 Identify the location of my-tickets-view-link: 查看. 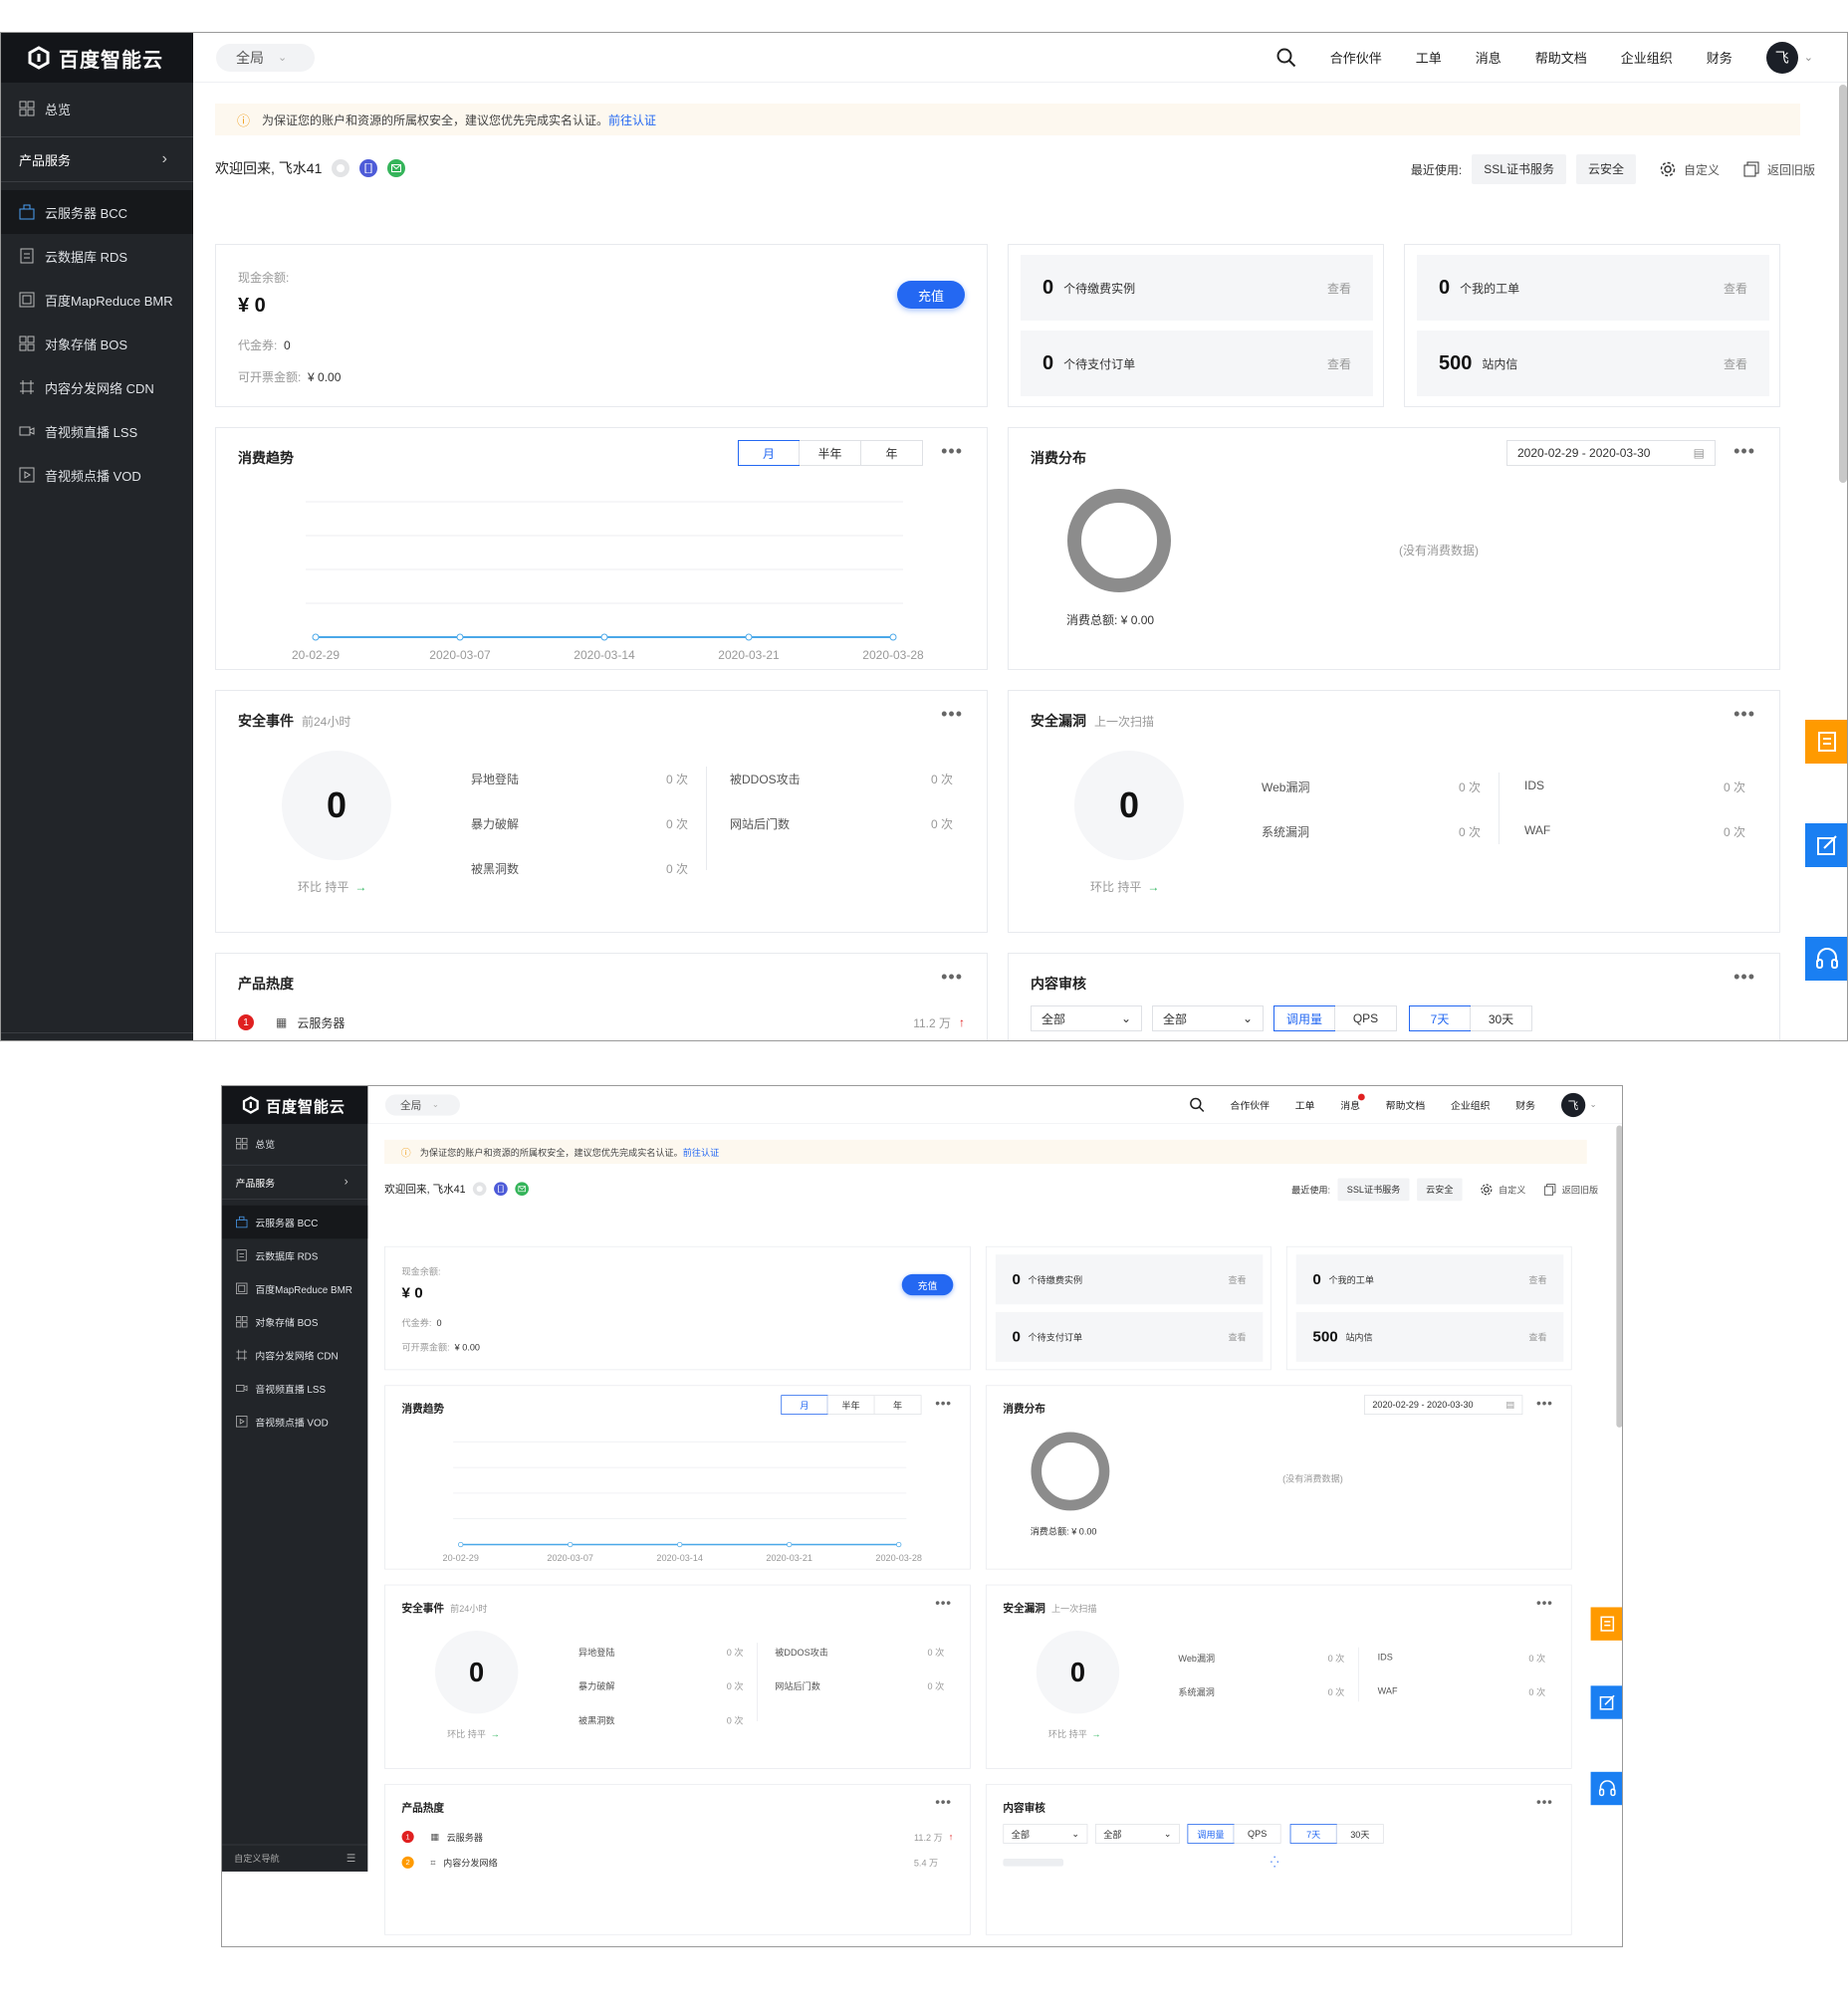
(1735, 288).